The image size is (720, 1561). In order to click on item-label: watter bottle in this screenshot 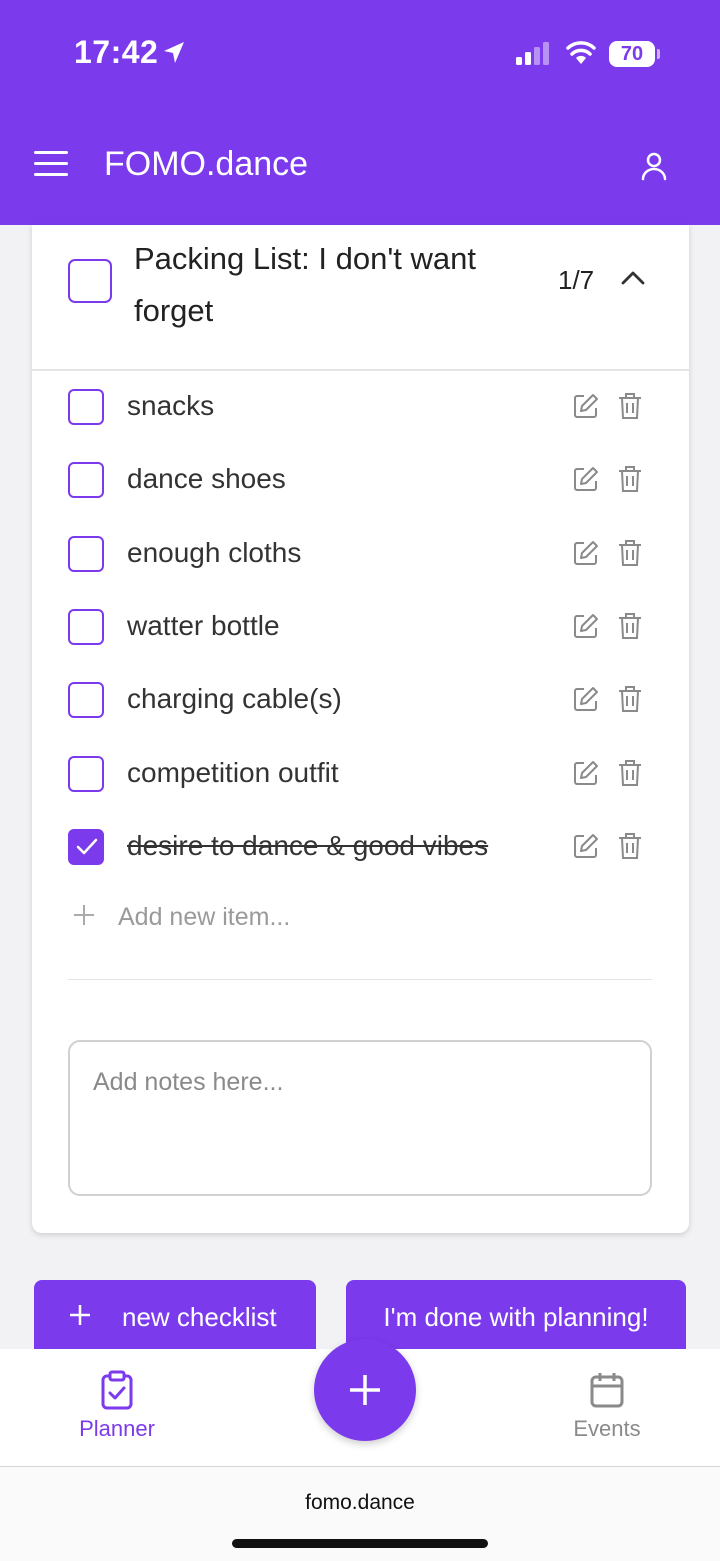, I will do `click(203, 625)`.